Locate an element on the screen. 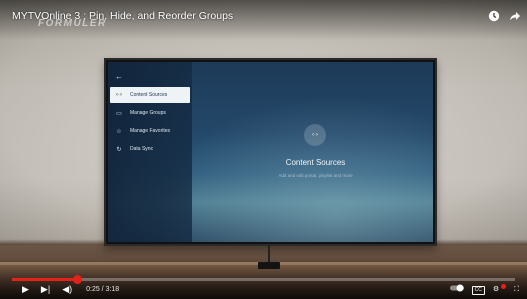 The height and width of the screenshot is (299, 527). next-icon: ▶| is located at coordinates (45, 289).